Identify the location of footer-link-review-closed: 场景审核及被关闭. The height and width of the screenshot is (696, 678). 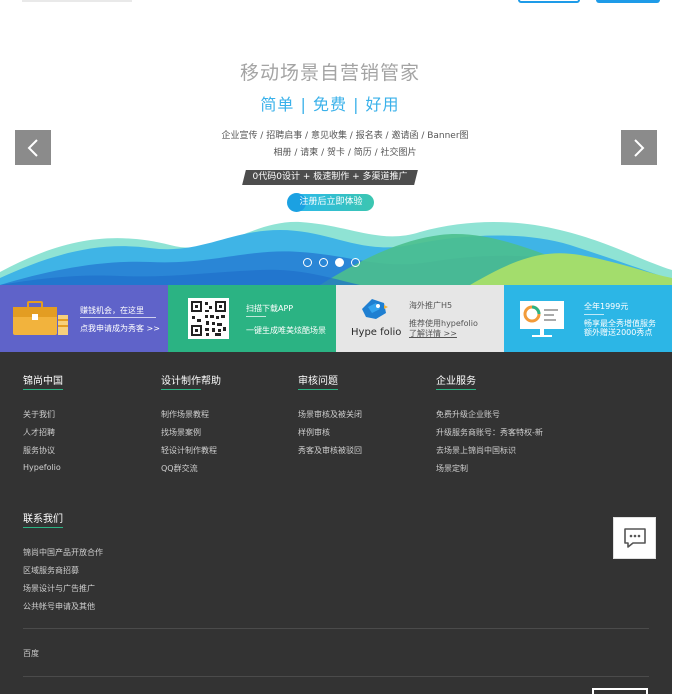
(330, 414).